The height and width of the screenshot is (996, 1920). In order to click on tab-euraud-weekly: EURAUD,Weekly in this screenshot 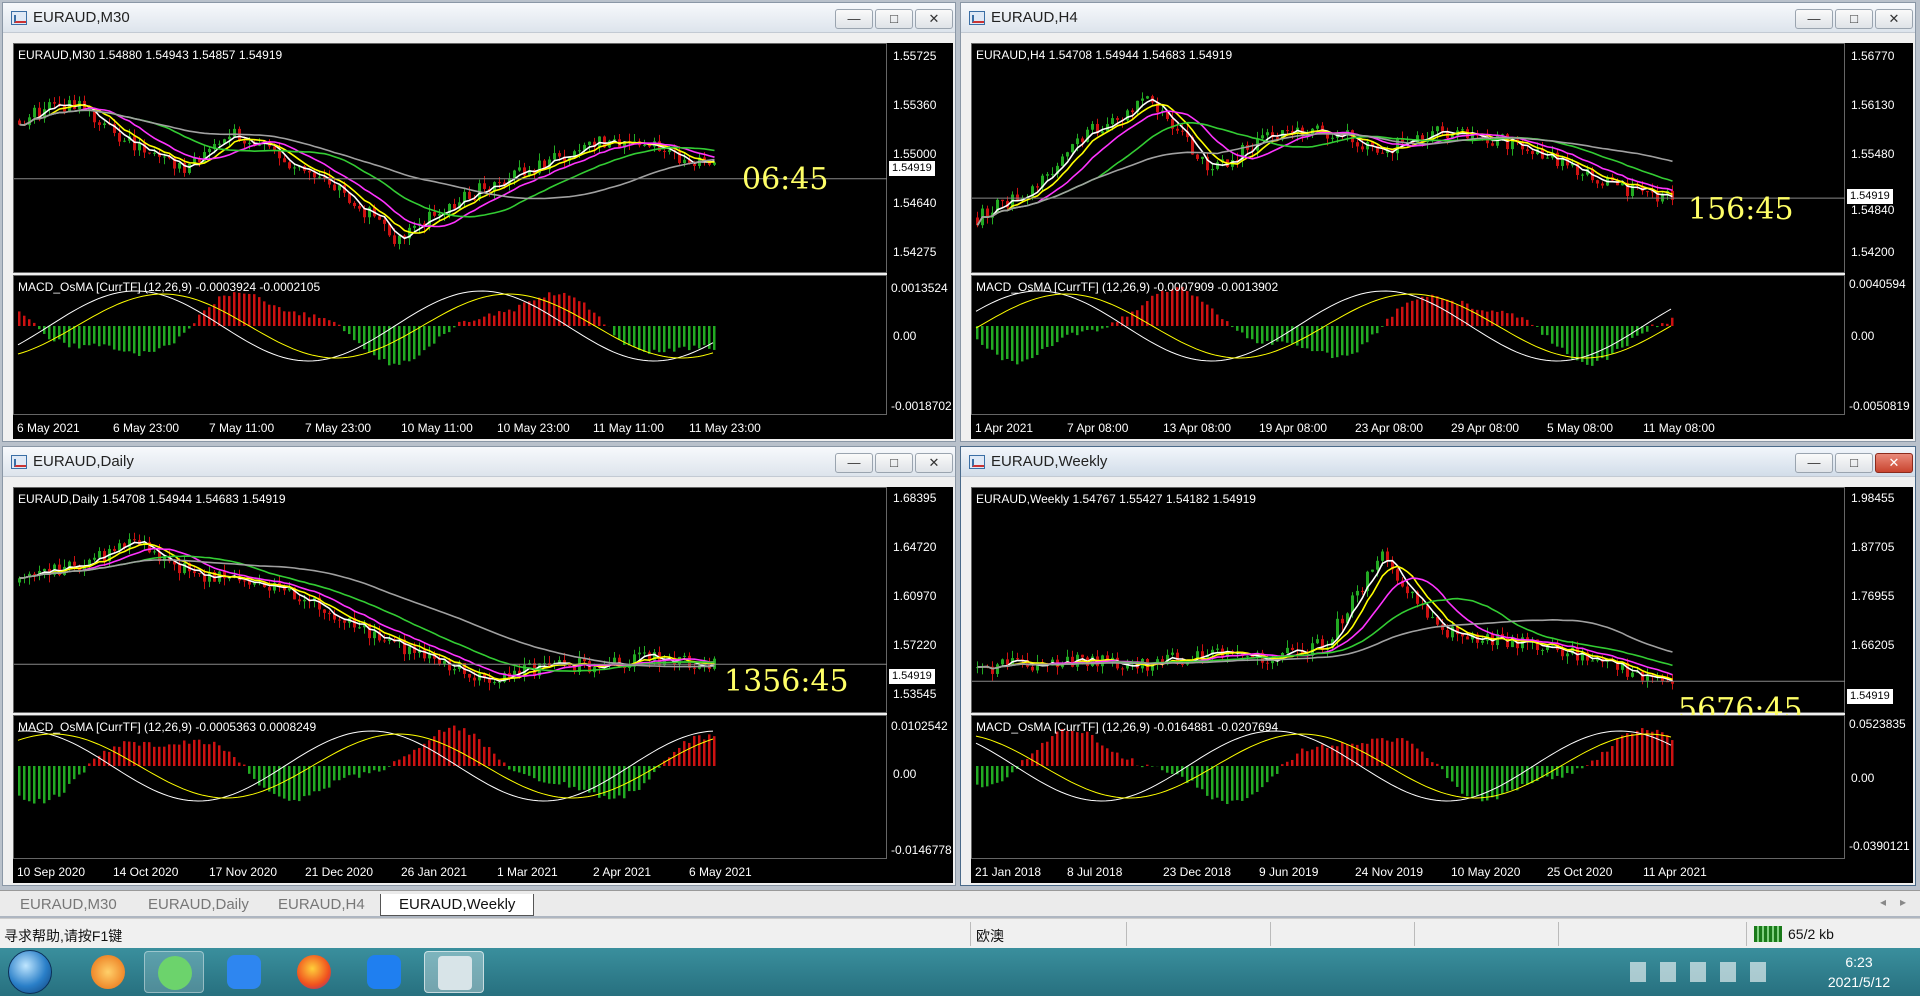, I will do `click(457, 905)`.